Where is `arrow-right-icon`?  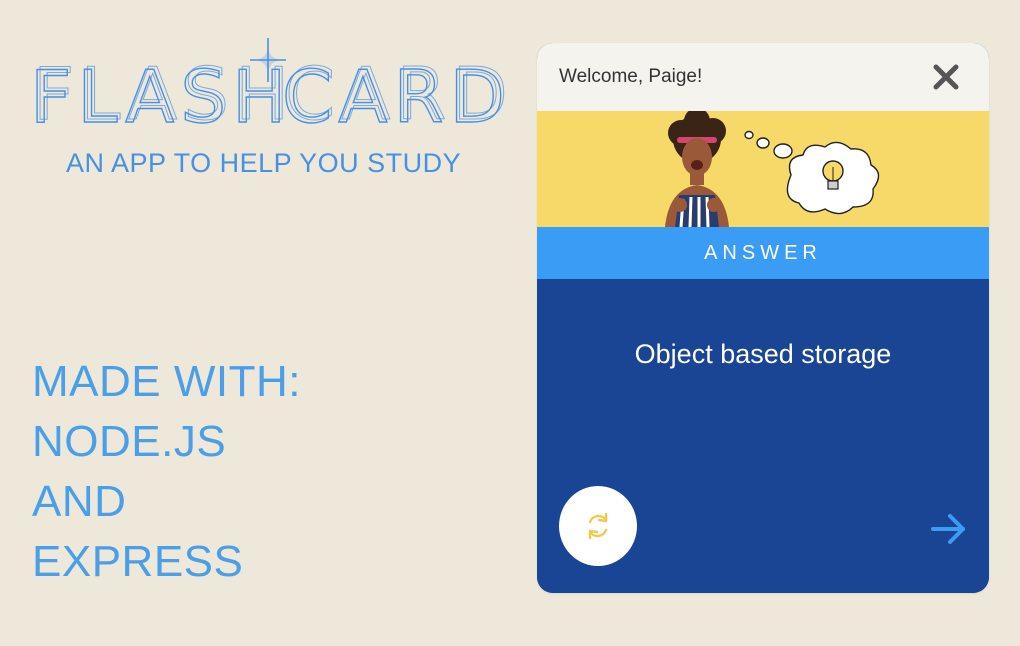
arrow-right-icon is located at coordinates (948, 529).